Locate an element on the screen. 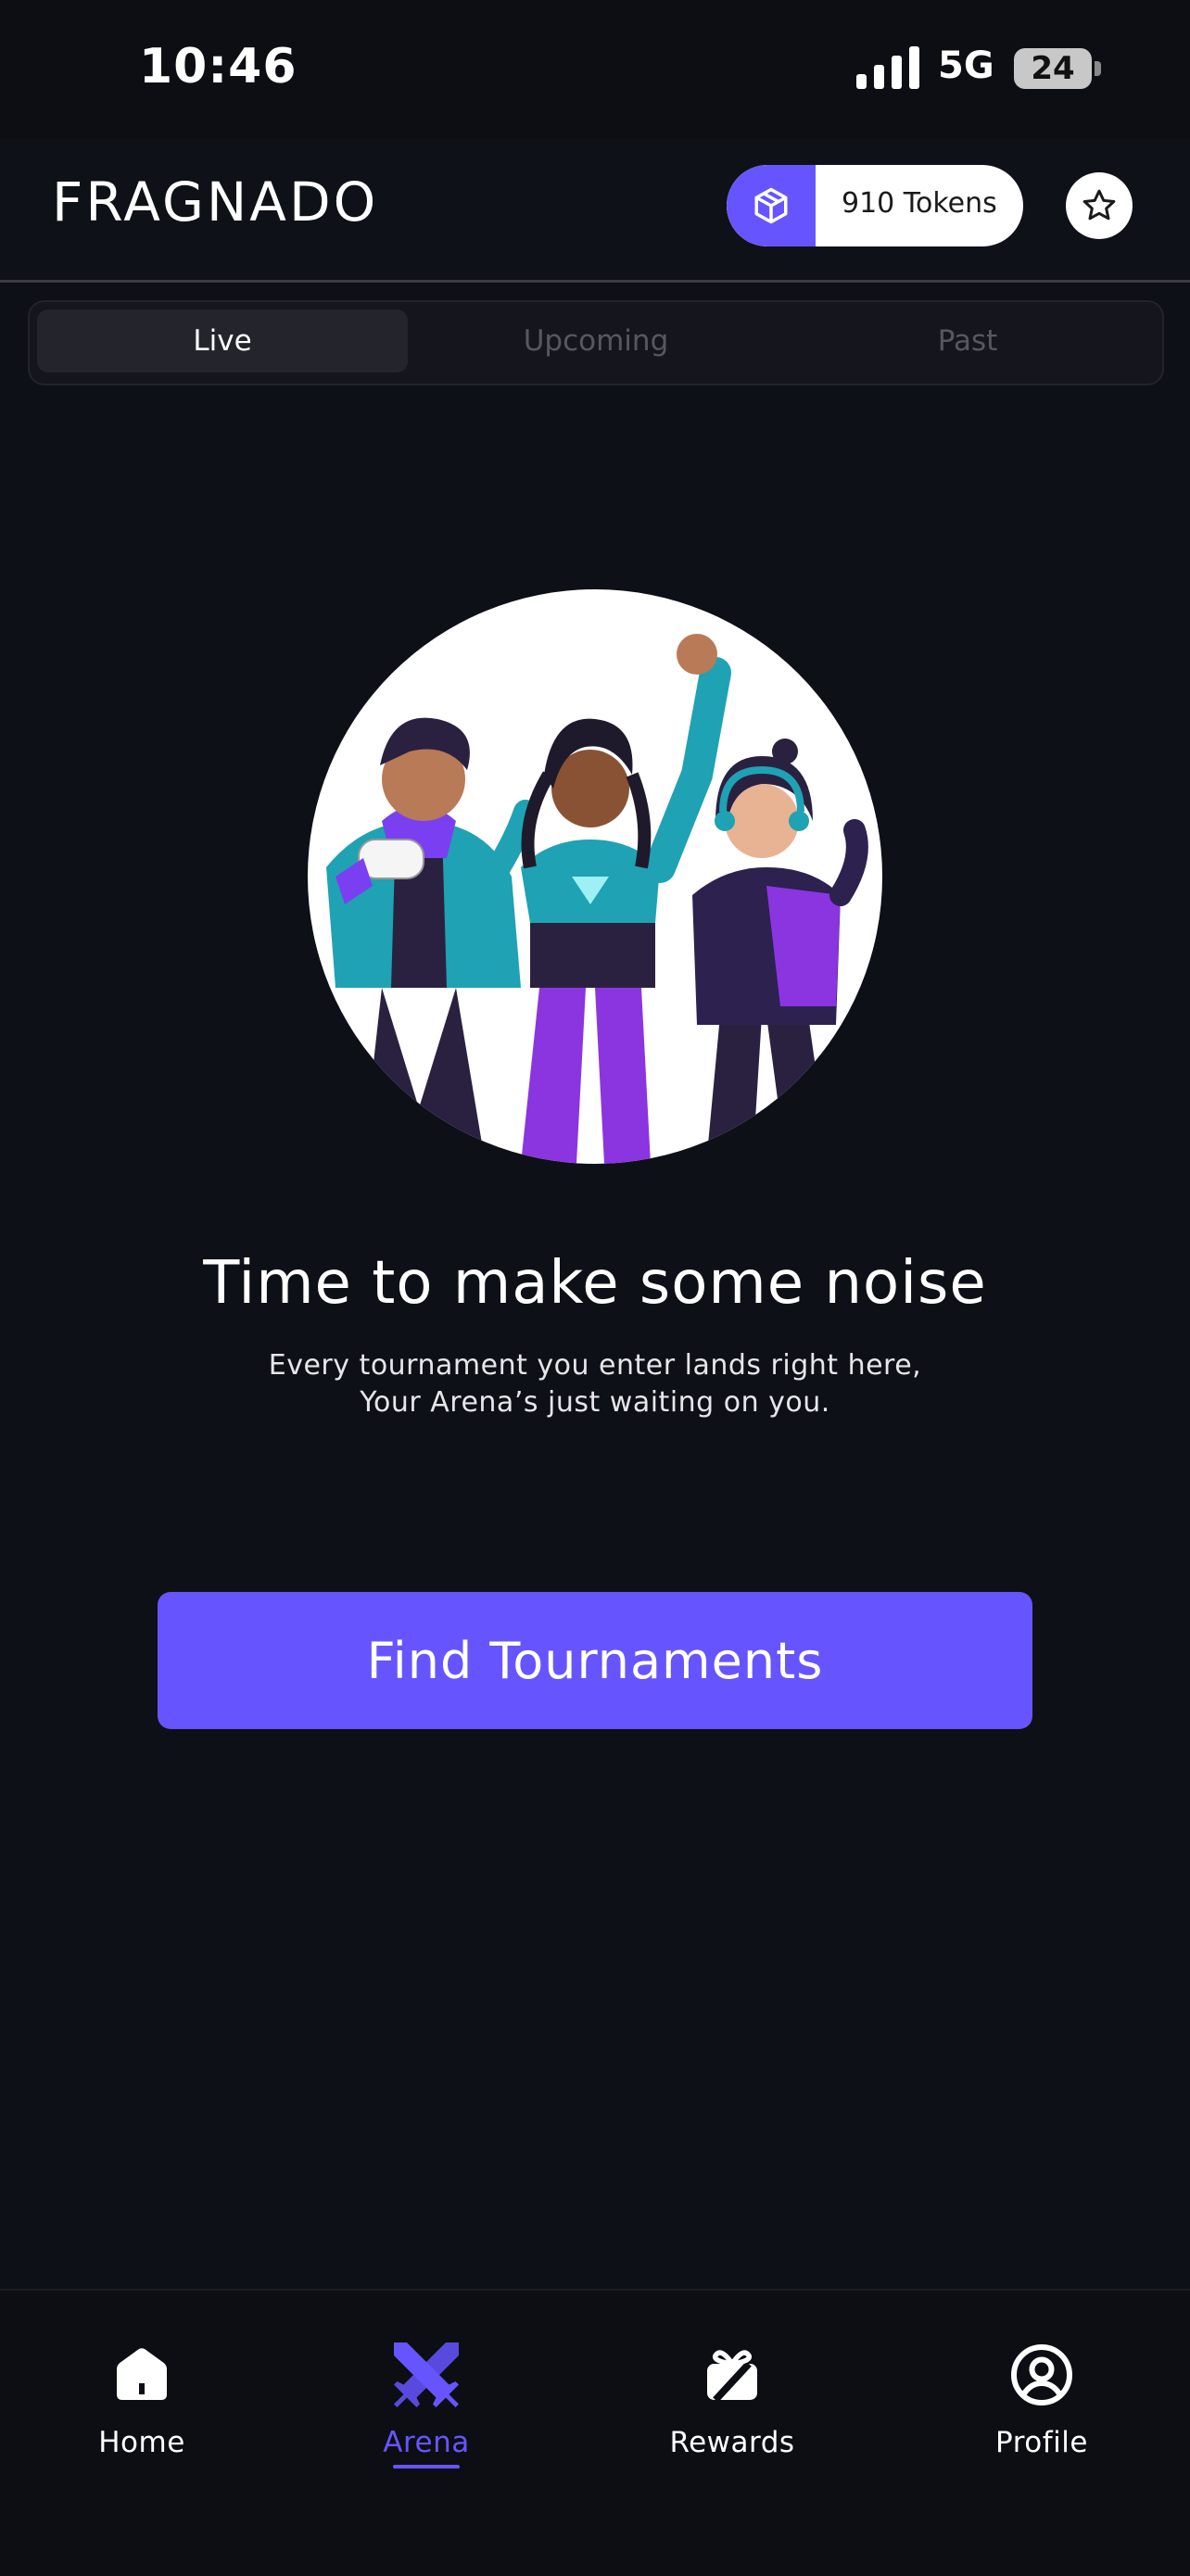 This screenshot has width=1190, height=2576. tab-live: Live is located at coordinates (222, 341).